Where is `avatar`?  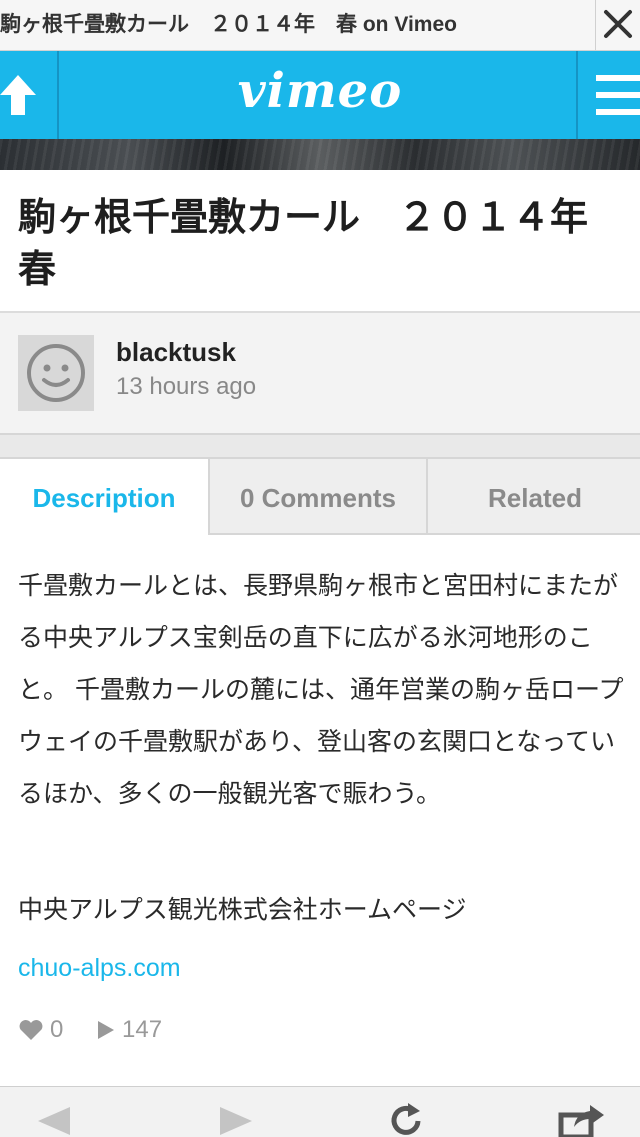
avatar is located at coordinates (56, 373).